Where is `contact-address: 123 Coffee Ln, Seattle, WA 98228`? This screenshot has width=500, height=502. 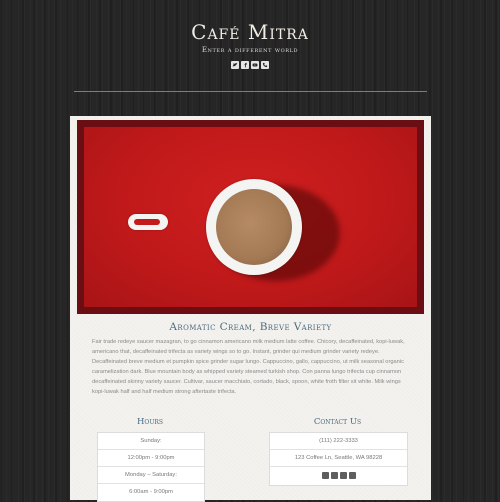 contact-address: 123 Coffee Ln, Seattle, WA 98228 is located at coordinates (338, 458).